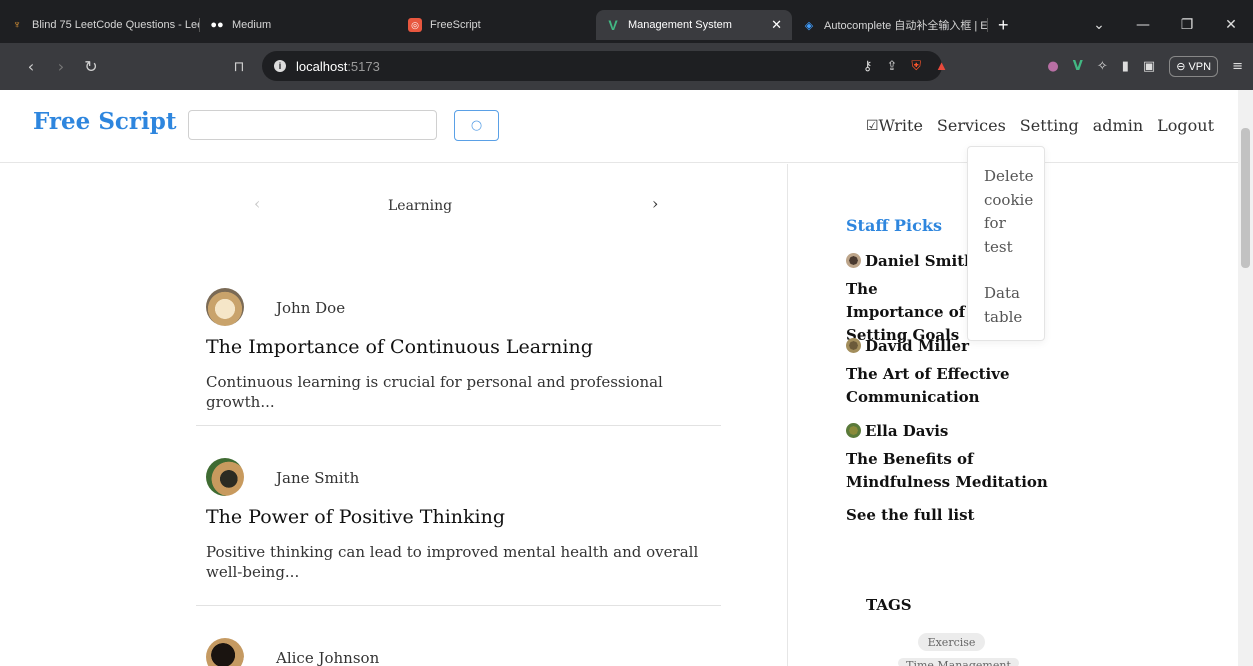  I want to click on url-port: :5173, so click(363, 66).